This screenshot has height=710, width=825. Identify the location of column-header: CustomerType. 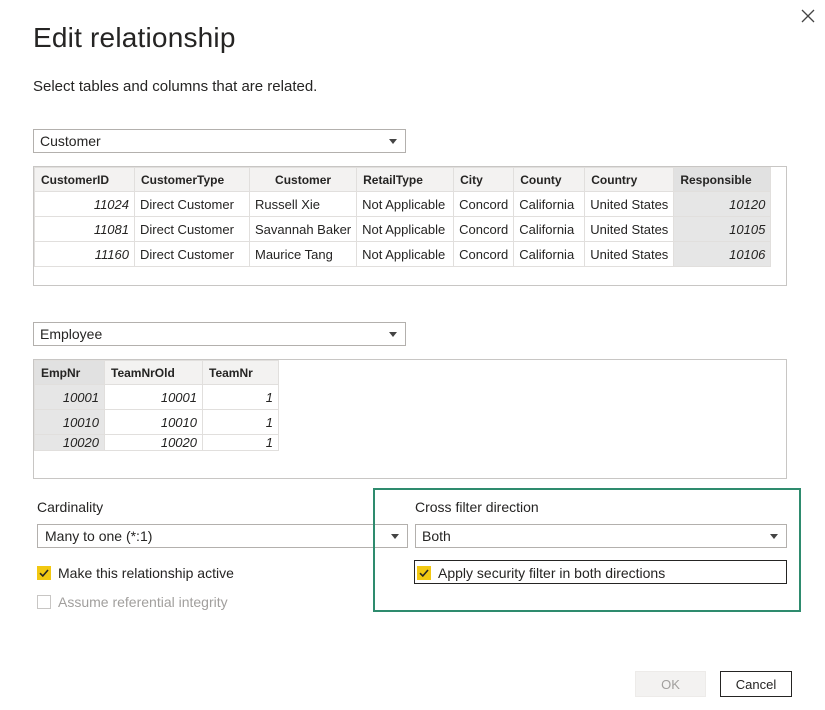
(192, 179).